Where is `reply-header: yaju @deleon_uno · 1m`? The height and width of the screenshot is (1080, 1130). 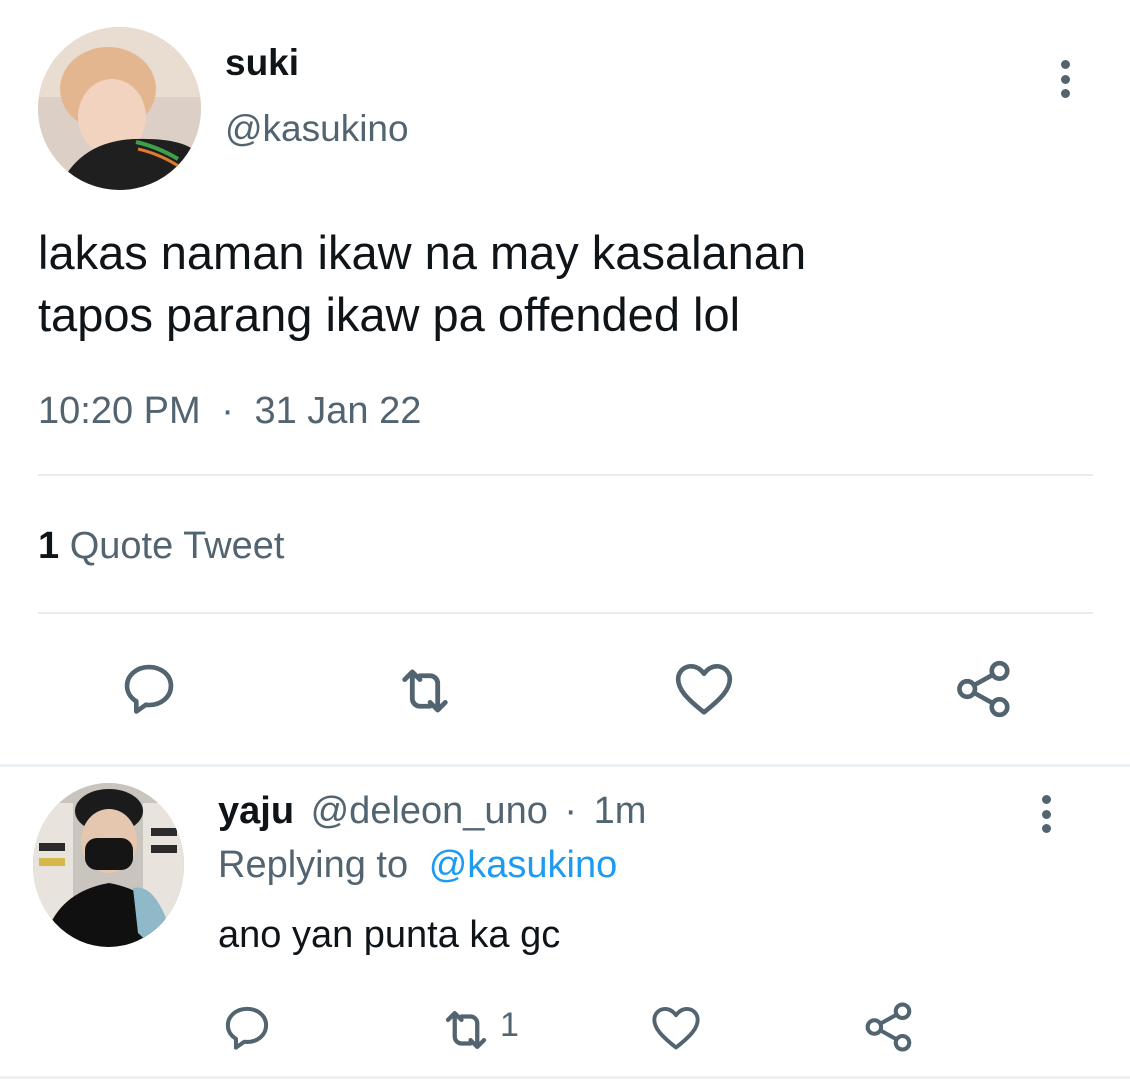 reply-header: yaju @deleon_uno · 1m is located at coordinates (432, 811).